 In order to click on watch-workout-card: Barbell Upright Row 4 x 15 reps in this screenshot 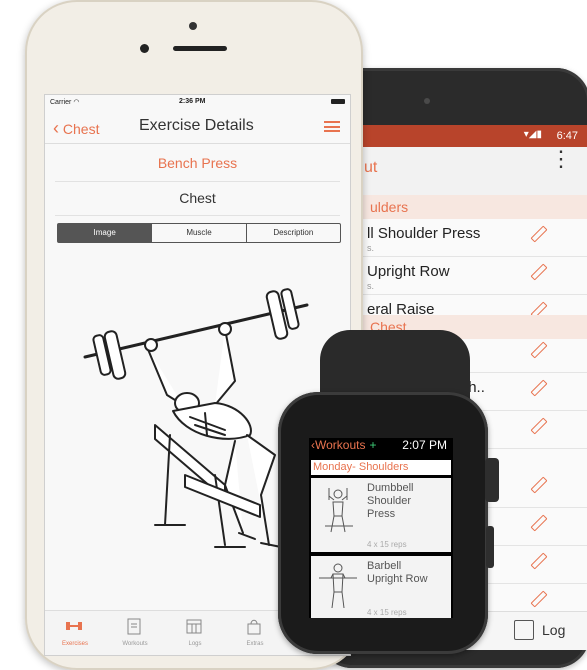, I will do `click(381, 587)`.